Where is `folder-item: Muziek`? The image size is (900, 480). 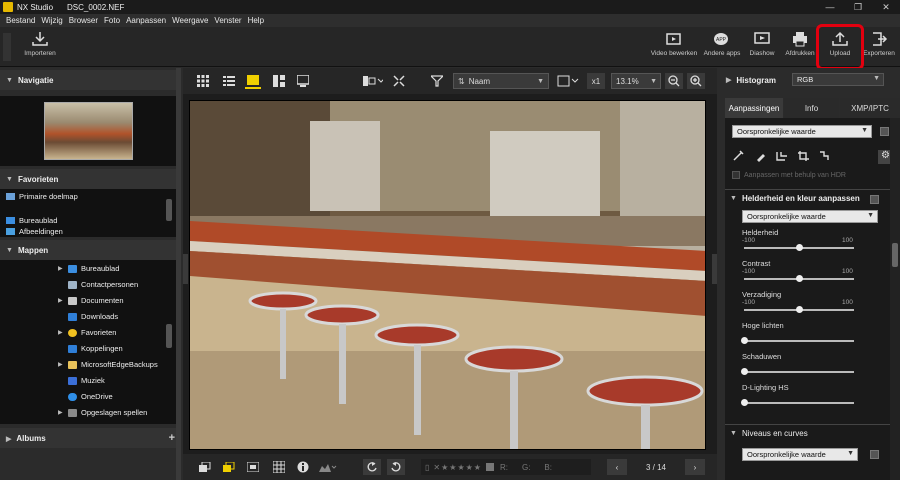
folder-item: Muziek is located at coordinates (81, 380).